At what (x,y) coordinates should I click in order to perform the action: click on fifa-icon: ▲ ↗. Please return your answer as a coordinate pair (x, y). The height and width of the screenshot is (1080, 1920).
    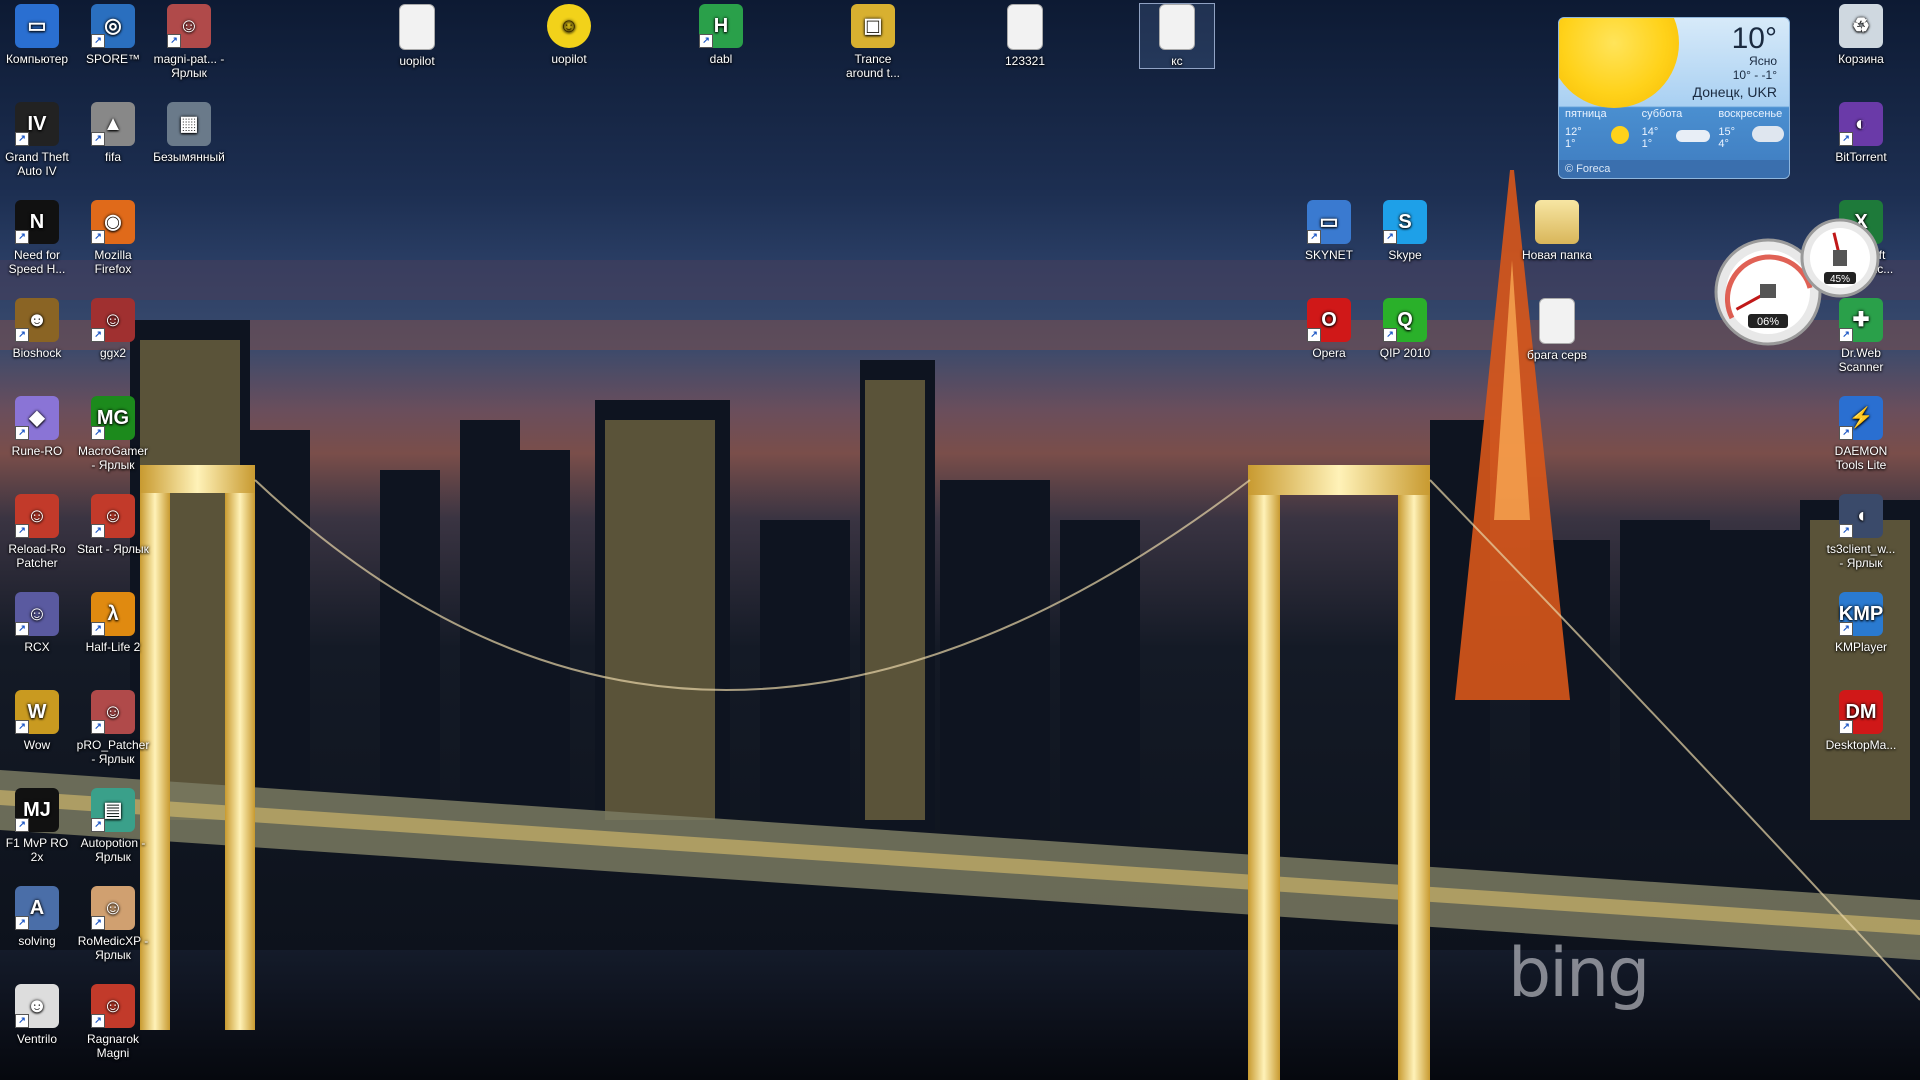
    Looking at the image, I should click on (113, 124).